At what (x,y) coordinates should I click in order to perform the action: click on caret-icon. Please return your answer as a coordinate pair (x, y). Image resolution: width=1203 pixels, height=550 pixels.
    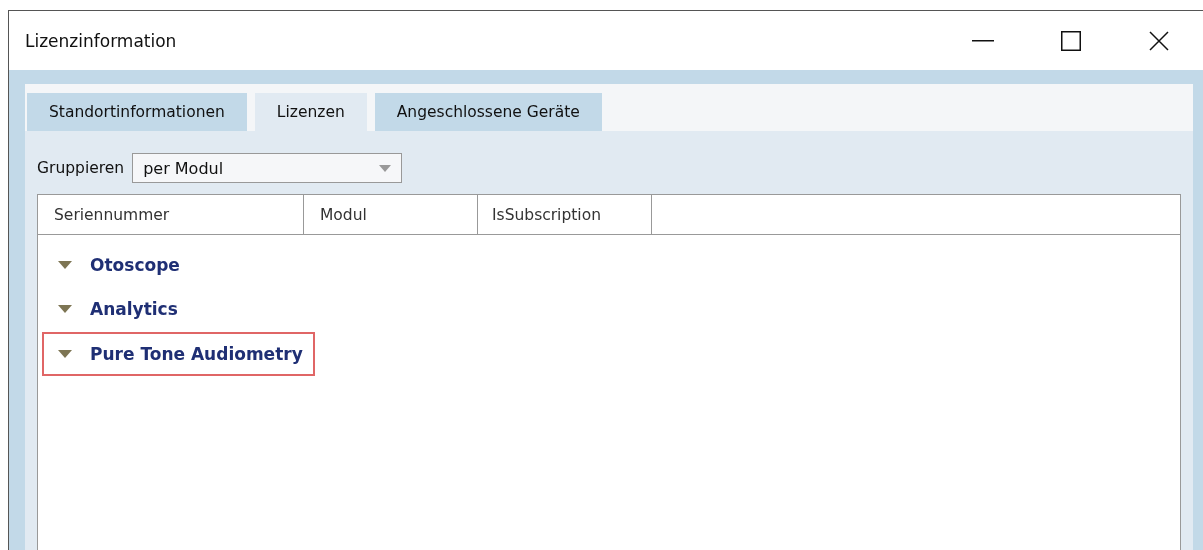
    Looking at the image, I should click on (385, 168).